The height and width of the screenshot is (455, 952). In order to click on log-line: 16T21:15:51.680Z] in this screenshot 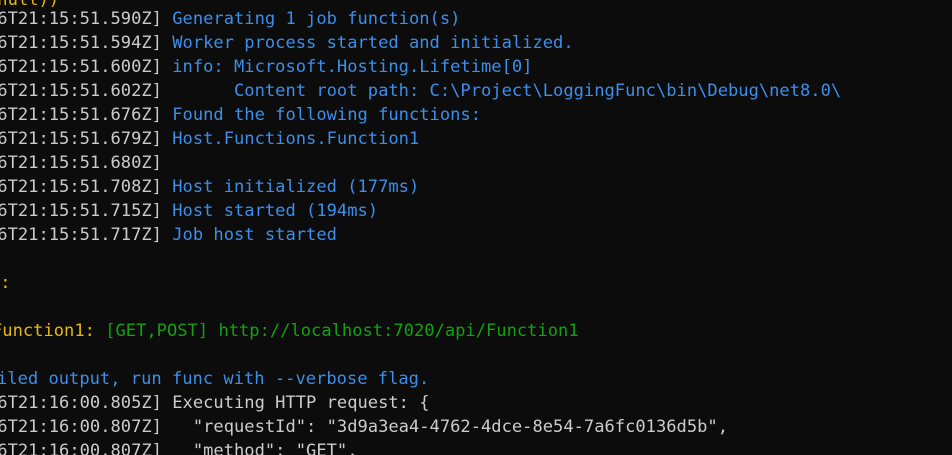, I will do `click(86, 163)`.